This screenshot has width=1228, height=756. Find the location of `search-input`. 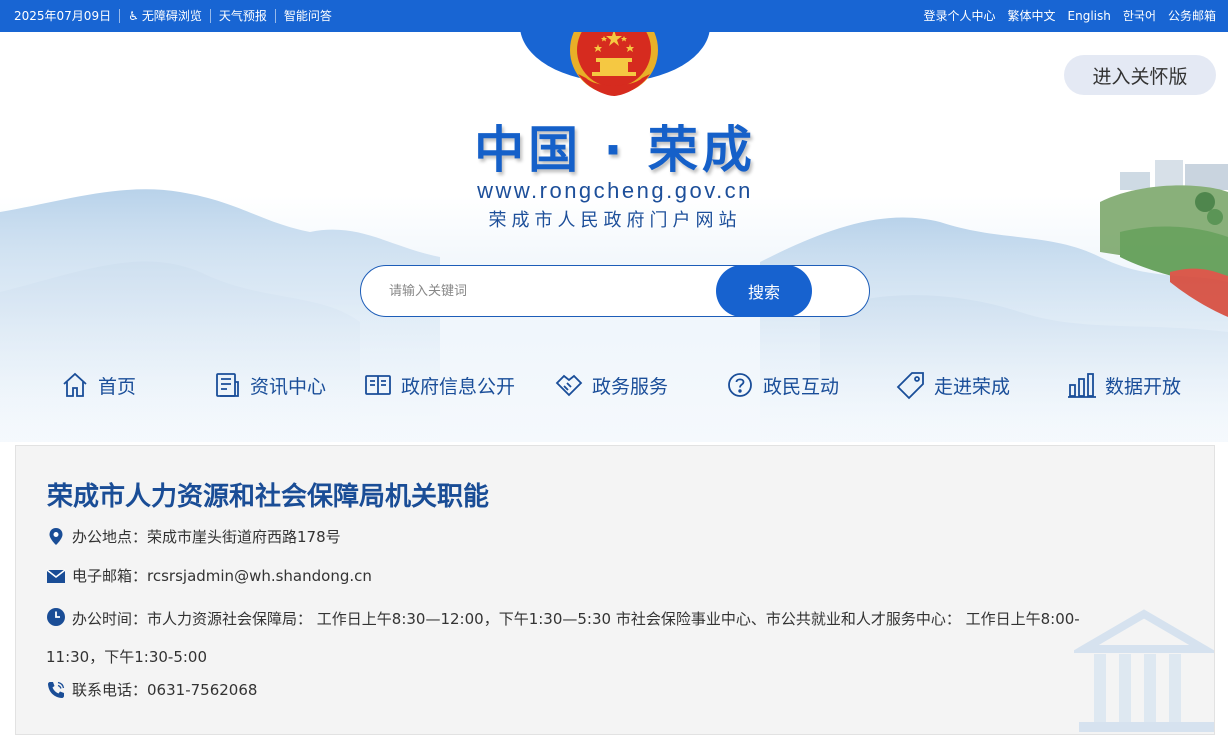

search-input is located at coordinates (549, 291).